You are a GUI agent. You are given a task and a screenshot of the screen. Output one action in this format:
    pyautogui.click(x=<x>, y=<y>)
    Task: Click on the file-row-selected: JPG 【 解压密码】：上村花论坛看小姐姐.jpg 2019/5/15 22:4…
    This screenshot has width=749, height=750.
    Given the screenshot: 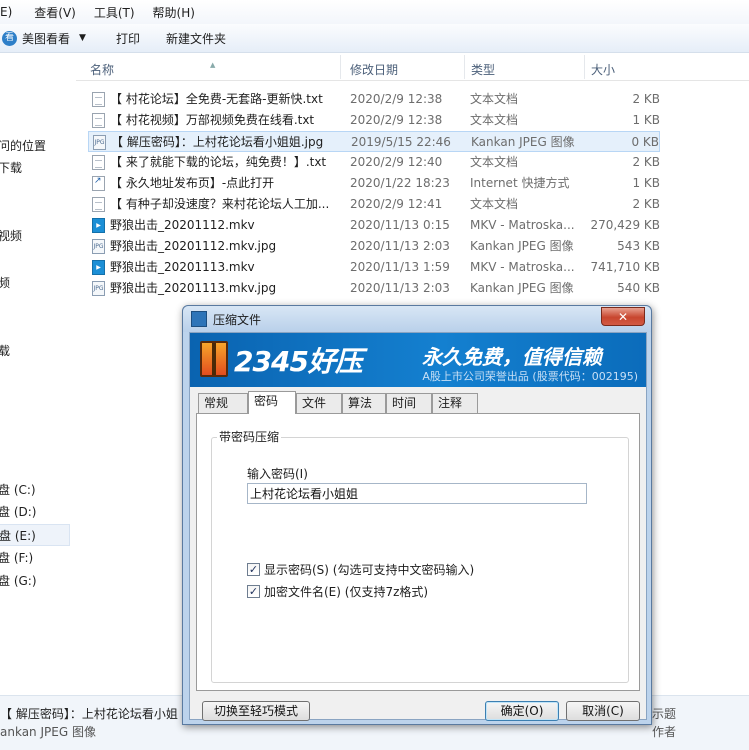 What is the action you would take?
    pyautogui.click(x=374, y=141)
    